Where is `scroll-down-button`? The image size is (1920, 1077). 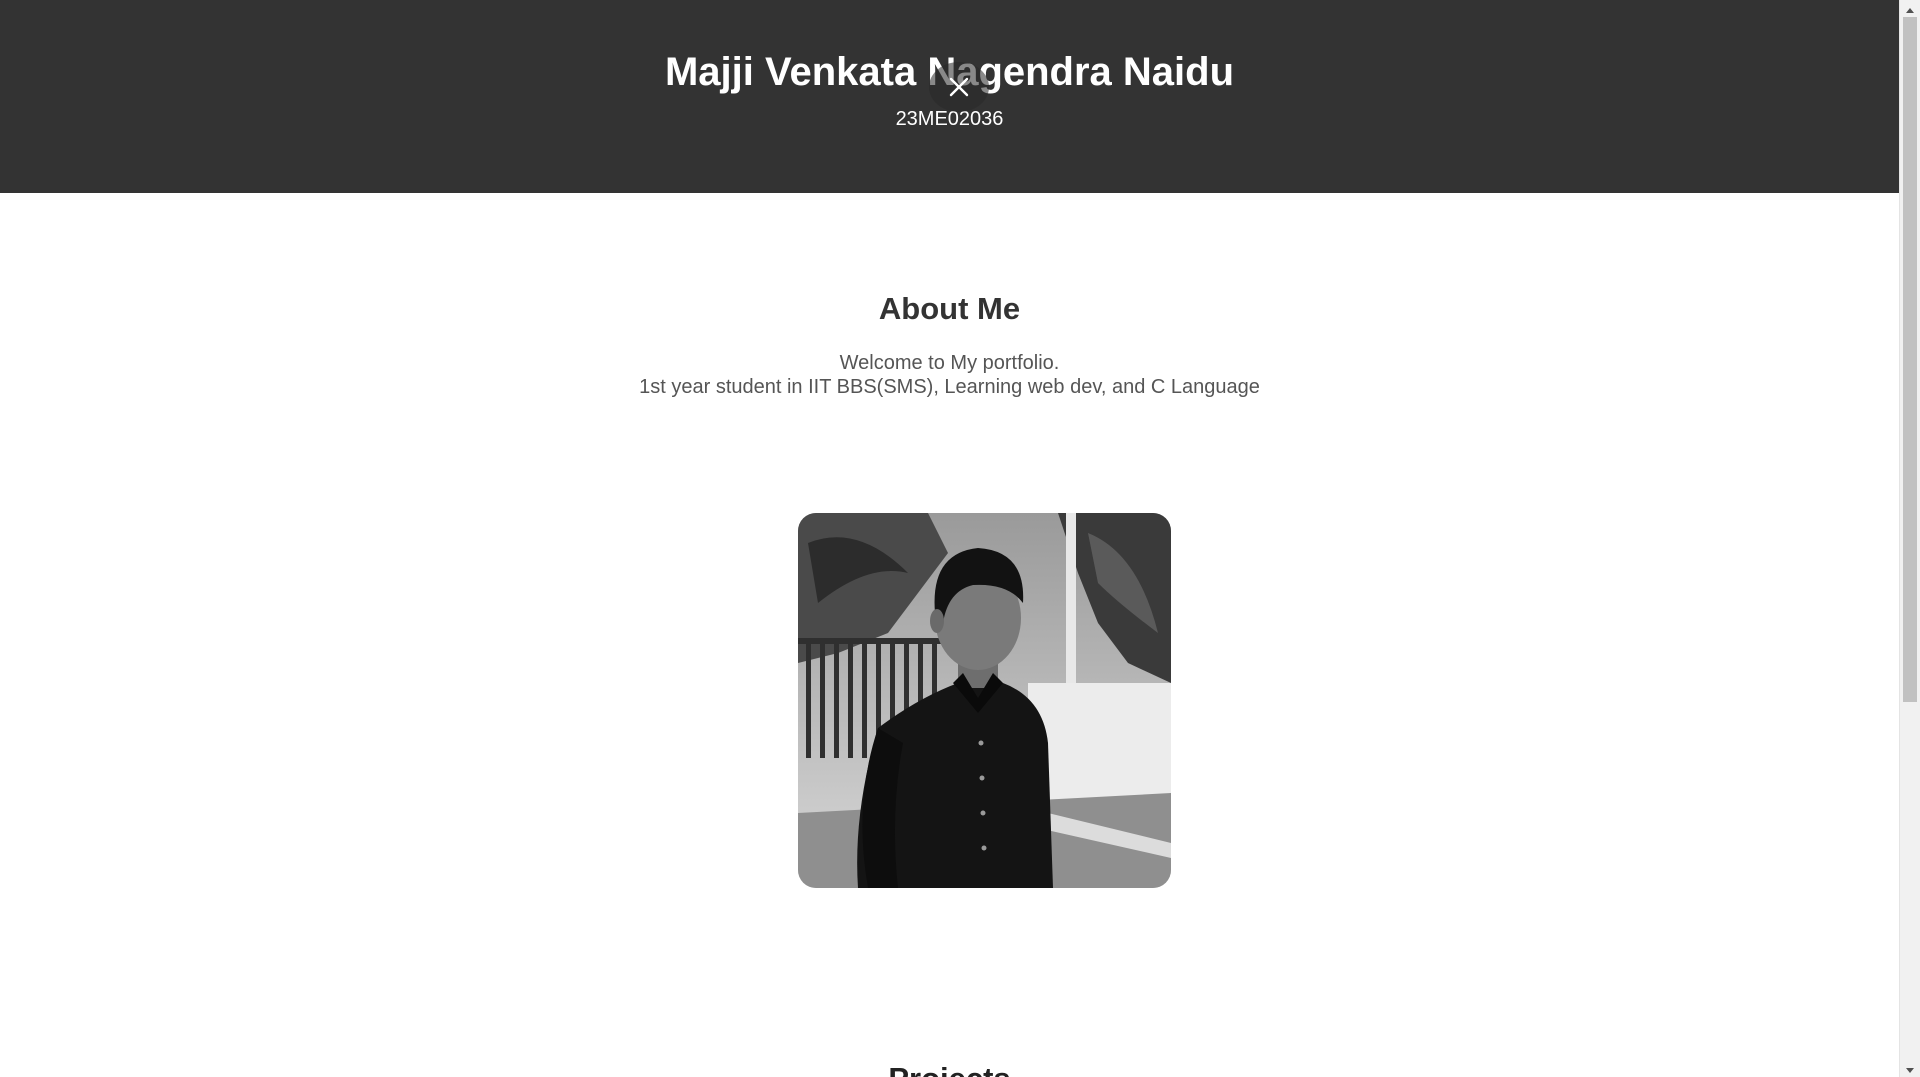 scroll-down-button is located at coordinates (1910, 1068).